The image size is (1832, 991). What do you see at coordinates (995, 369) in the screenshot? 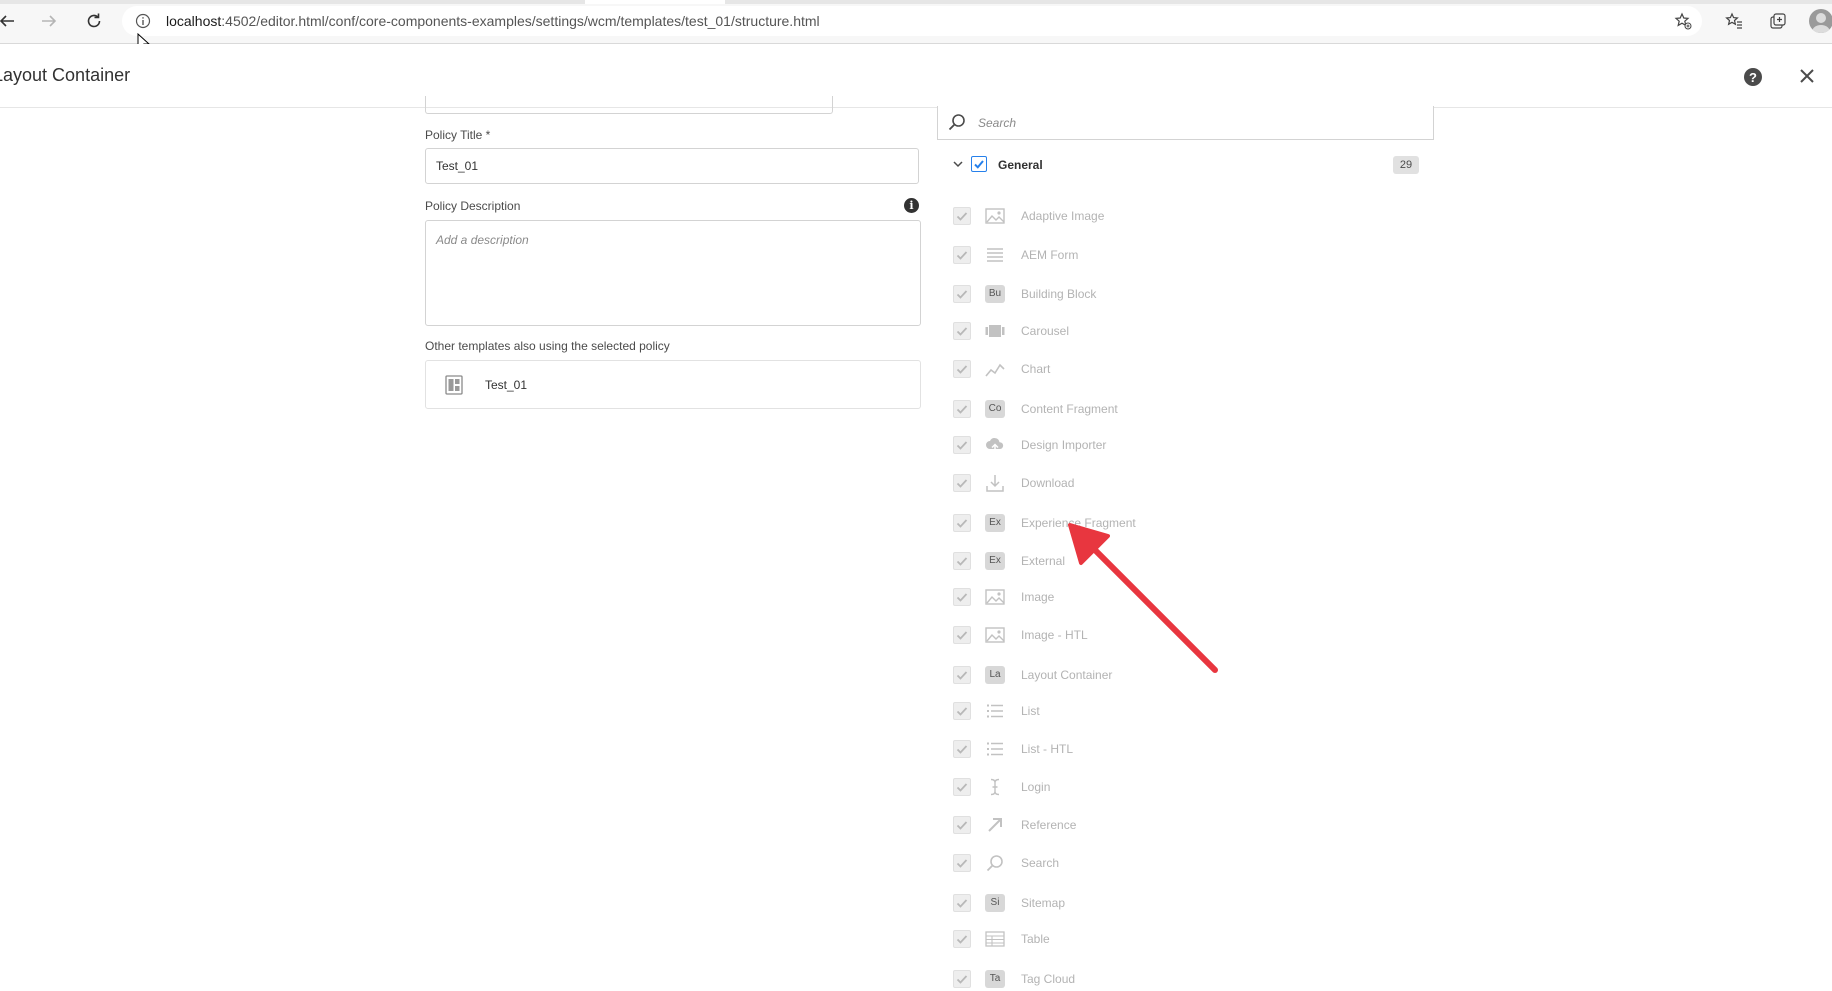
I see `chart-icon` at bounding box center [995, 369].